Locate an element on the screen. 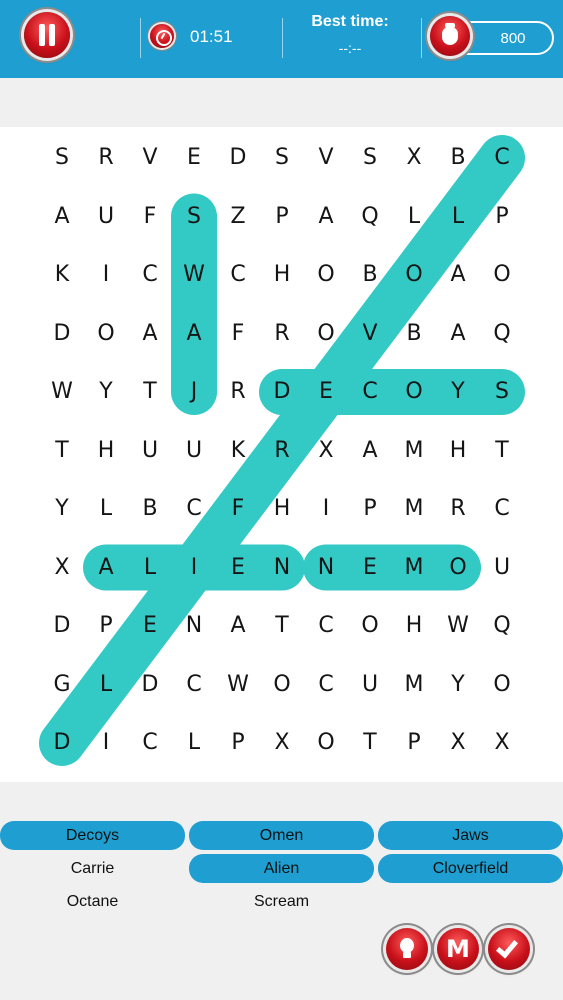  m-button: M is located at coordinates (458, 949).